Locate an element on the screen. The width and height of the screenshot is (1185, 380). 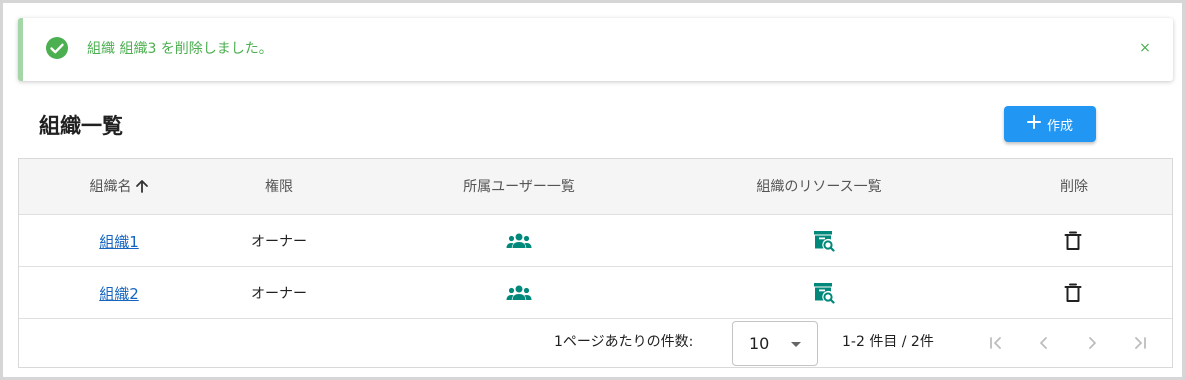
check-circle-icon is located at coordinates (57, 48).